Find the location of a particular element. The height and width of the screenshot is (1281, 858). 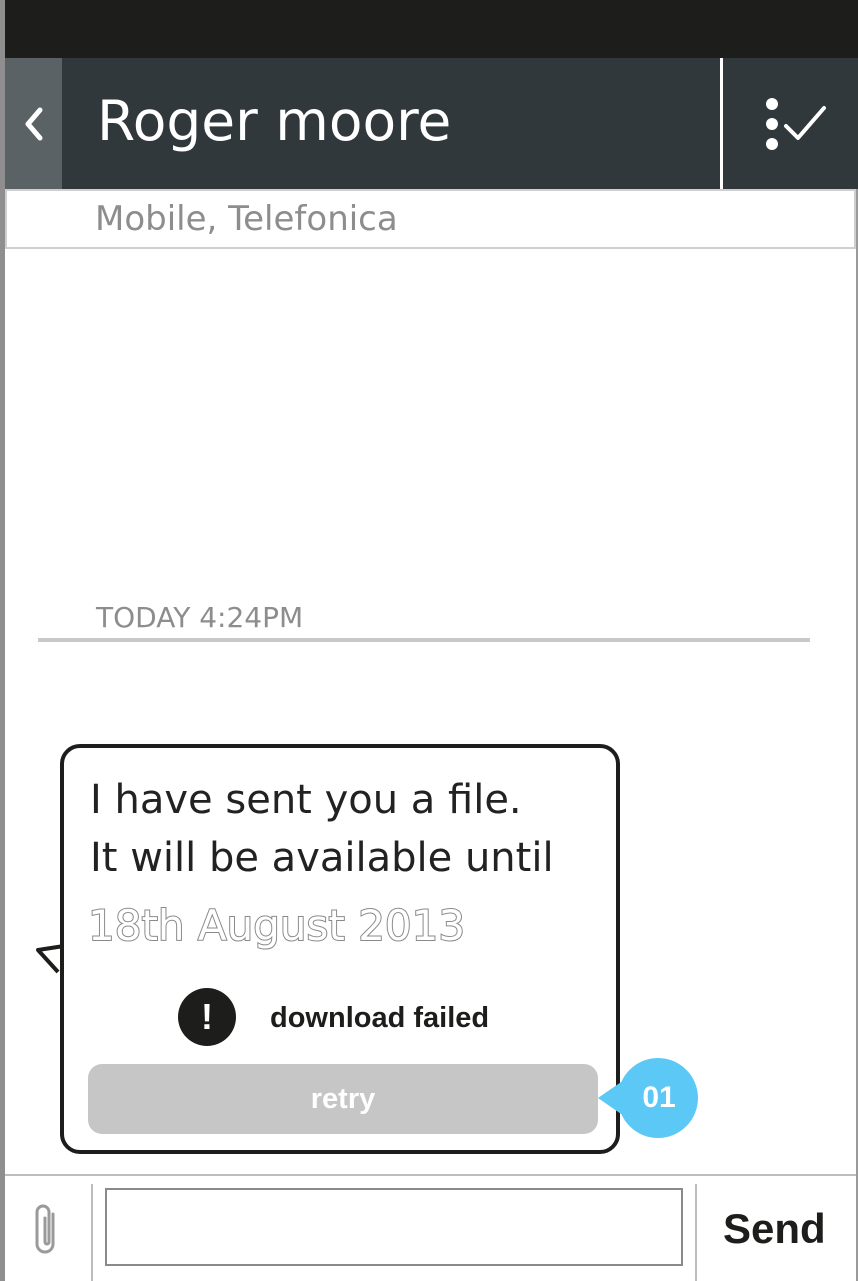

composer-divider-left is located at coordinates (92, 1232).